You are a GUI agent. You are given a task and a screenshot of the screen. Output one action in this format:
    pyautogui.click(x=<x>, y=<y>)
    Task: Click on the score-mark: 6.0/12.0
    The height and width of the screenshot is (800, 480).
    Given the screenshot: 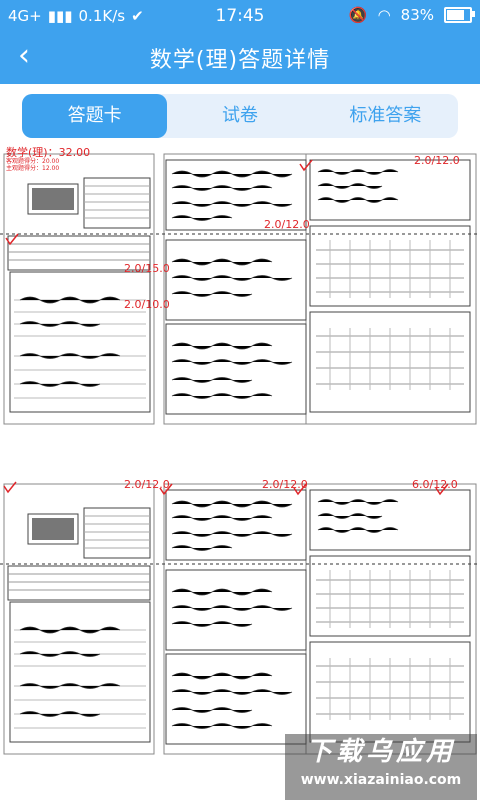 What is the action you would take?
    pyautogui.click(x=435, y=484)
    